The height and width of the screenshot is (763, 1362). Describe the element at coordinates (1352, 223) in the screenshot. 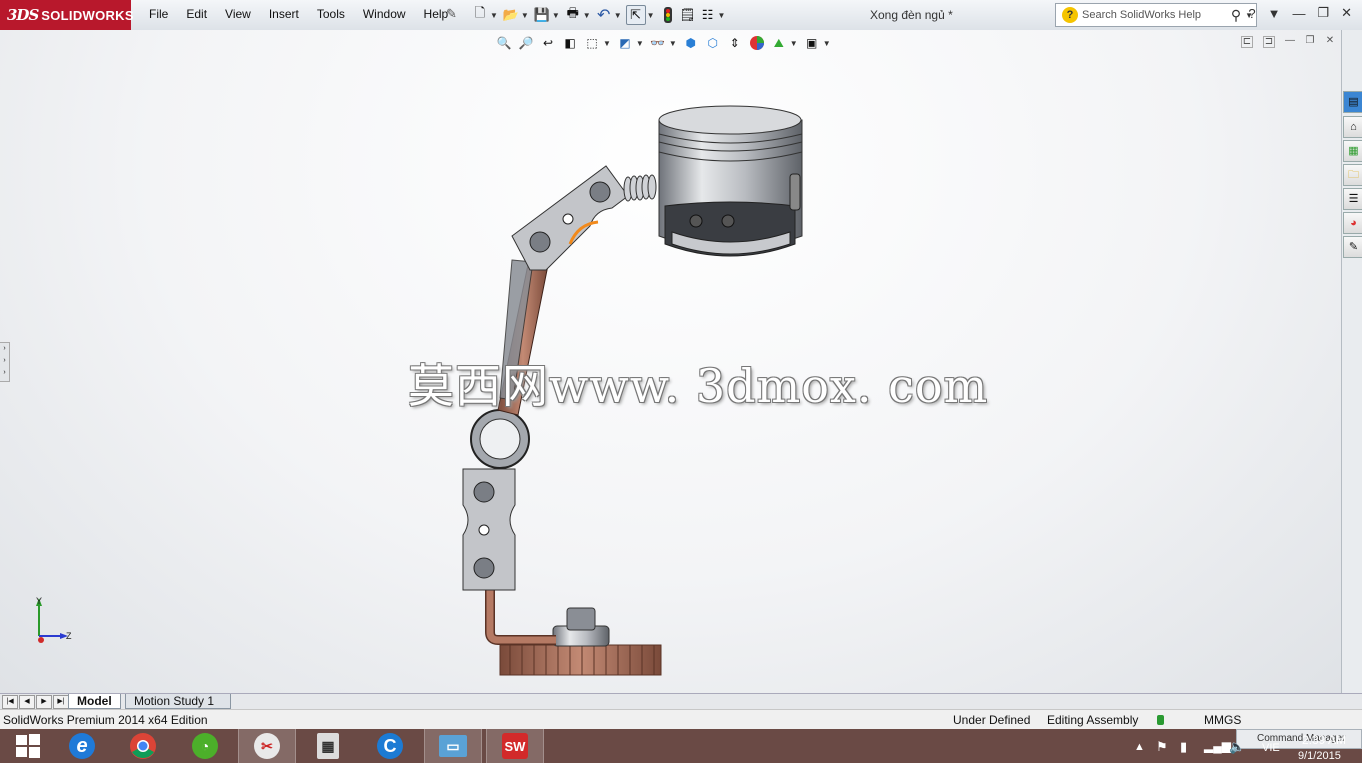

I see `appearances-icon: ◕` at that location.